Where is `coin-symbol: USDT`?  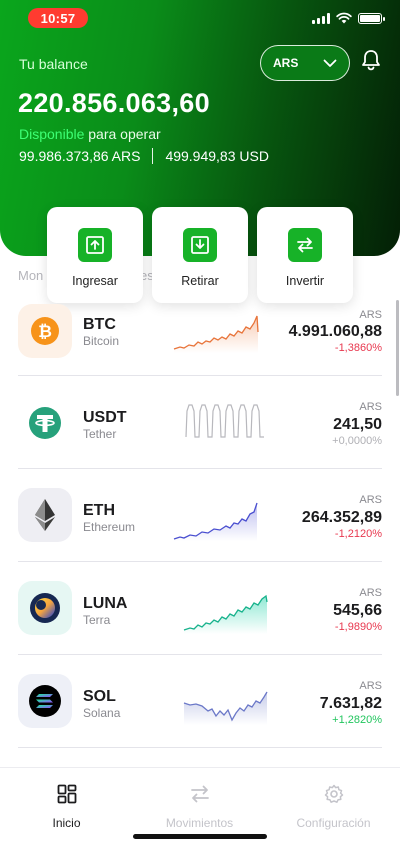 coin-symbol: USDT is located at coordinates (105, 417).